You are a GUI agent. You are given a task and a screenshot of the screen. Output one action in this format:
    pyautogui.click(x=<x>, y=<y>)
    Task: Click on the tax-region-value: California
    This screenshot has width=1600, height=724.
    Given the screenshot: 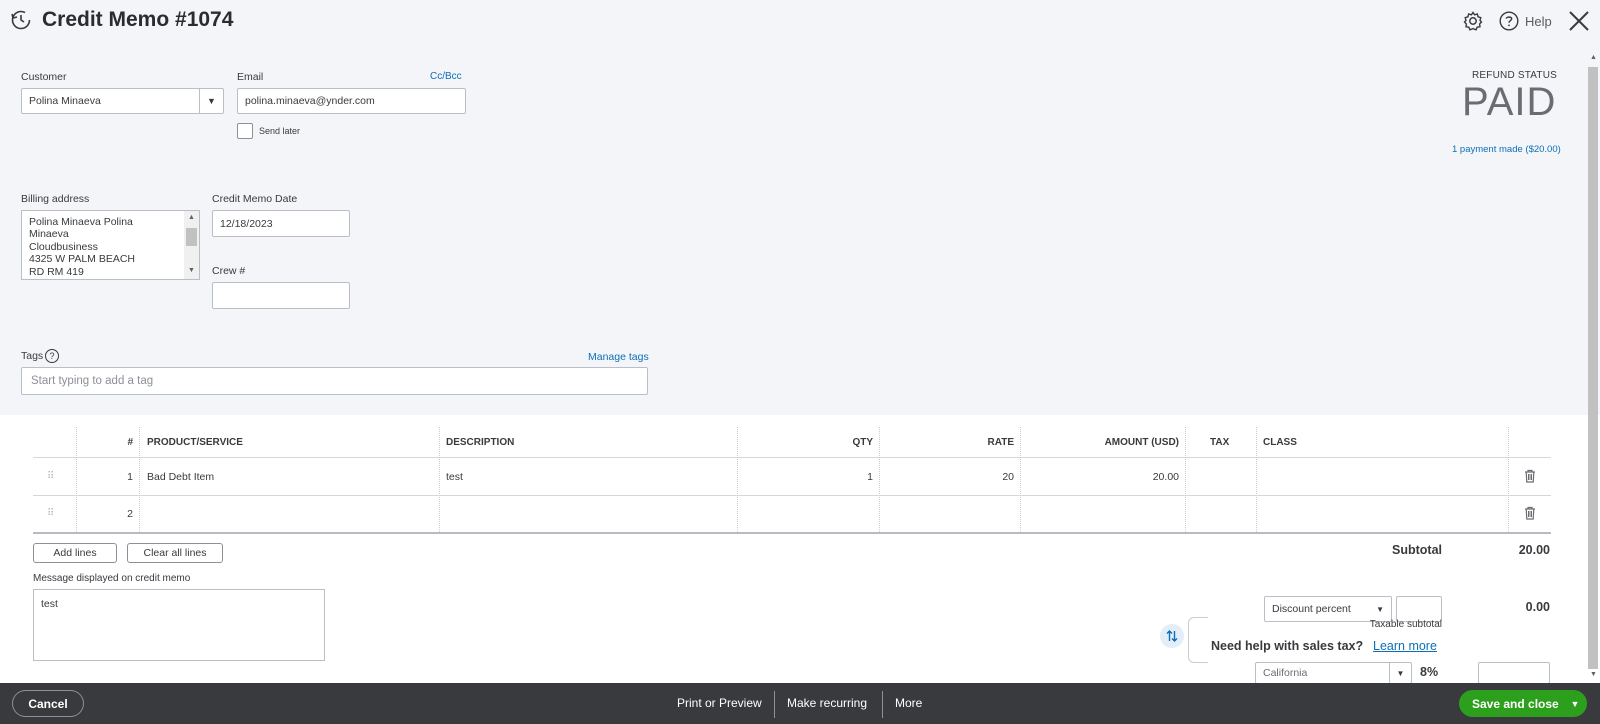 What is the action you would take?
    pyautogui.click(x=1285, y=673)
    